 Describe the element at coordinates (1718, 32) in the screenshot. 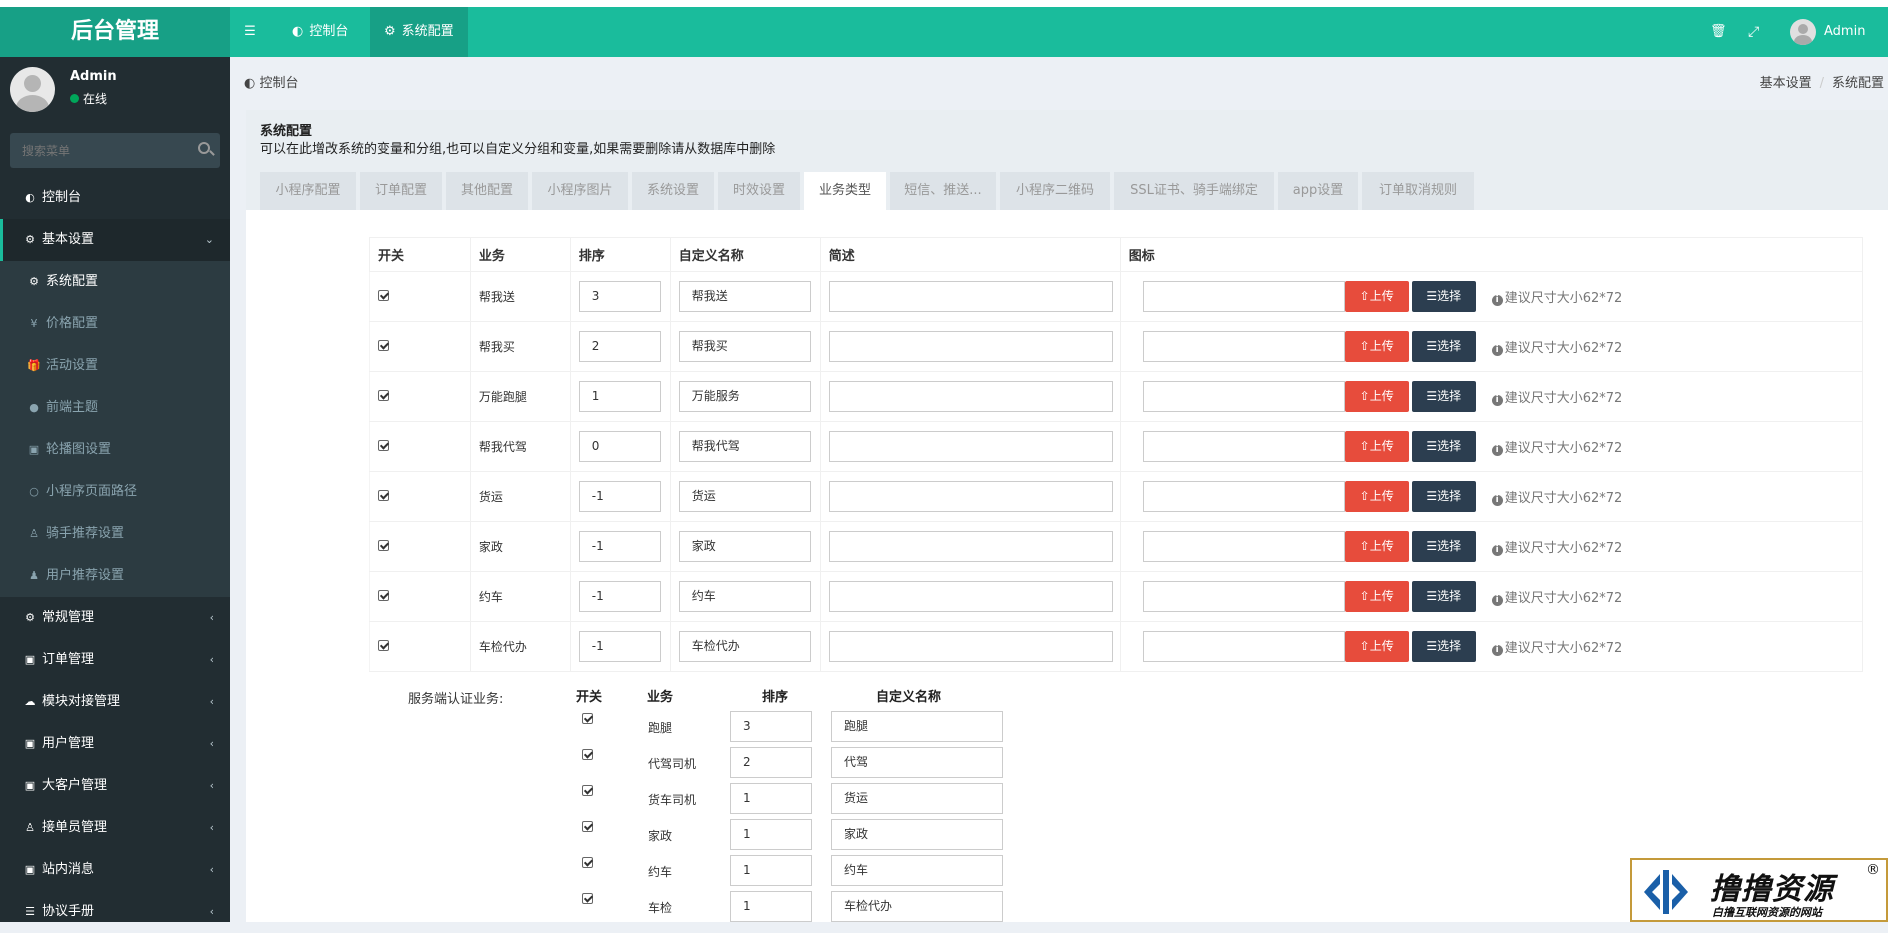

I see `trash-icon: 🗑` at that location.